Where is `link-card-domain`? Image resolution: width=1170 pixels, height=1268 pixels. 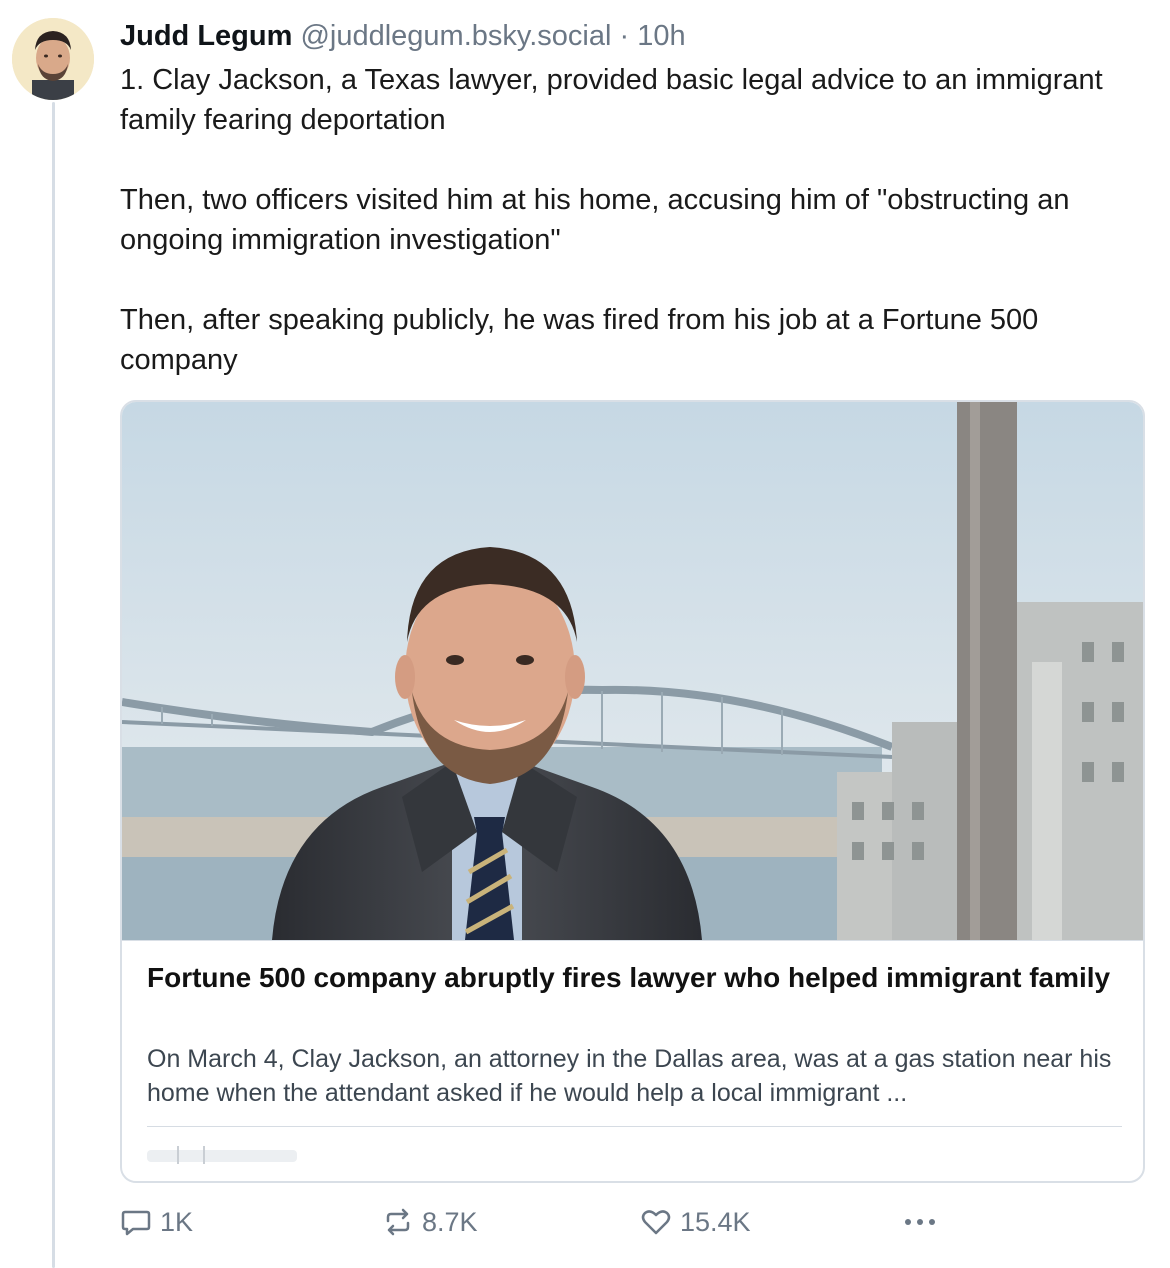
link-card-domain is located at coordinates (227, 1155).